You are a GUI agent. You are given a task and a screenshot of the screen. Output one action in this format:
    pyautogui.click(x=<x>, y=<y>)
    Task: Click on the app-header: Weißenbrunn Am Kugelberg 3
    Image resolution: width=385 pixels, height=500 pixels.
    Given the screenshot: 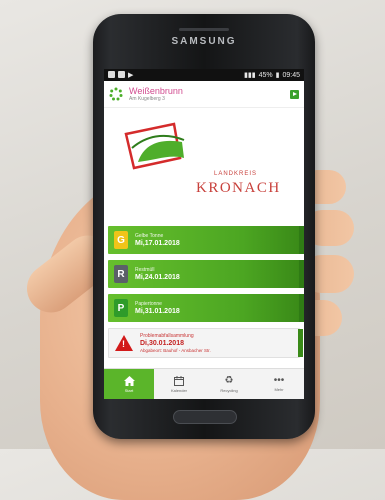 What is the action you would take?
    pyautogui.click(x=204, y=94)
    